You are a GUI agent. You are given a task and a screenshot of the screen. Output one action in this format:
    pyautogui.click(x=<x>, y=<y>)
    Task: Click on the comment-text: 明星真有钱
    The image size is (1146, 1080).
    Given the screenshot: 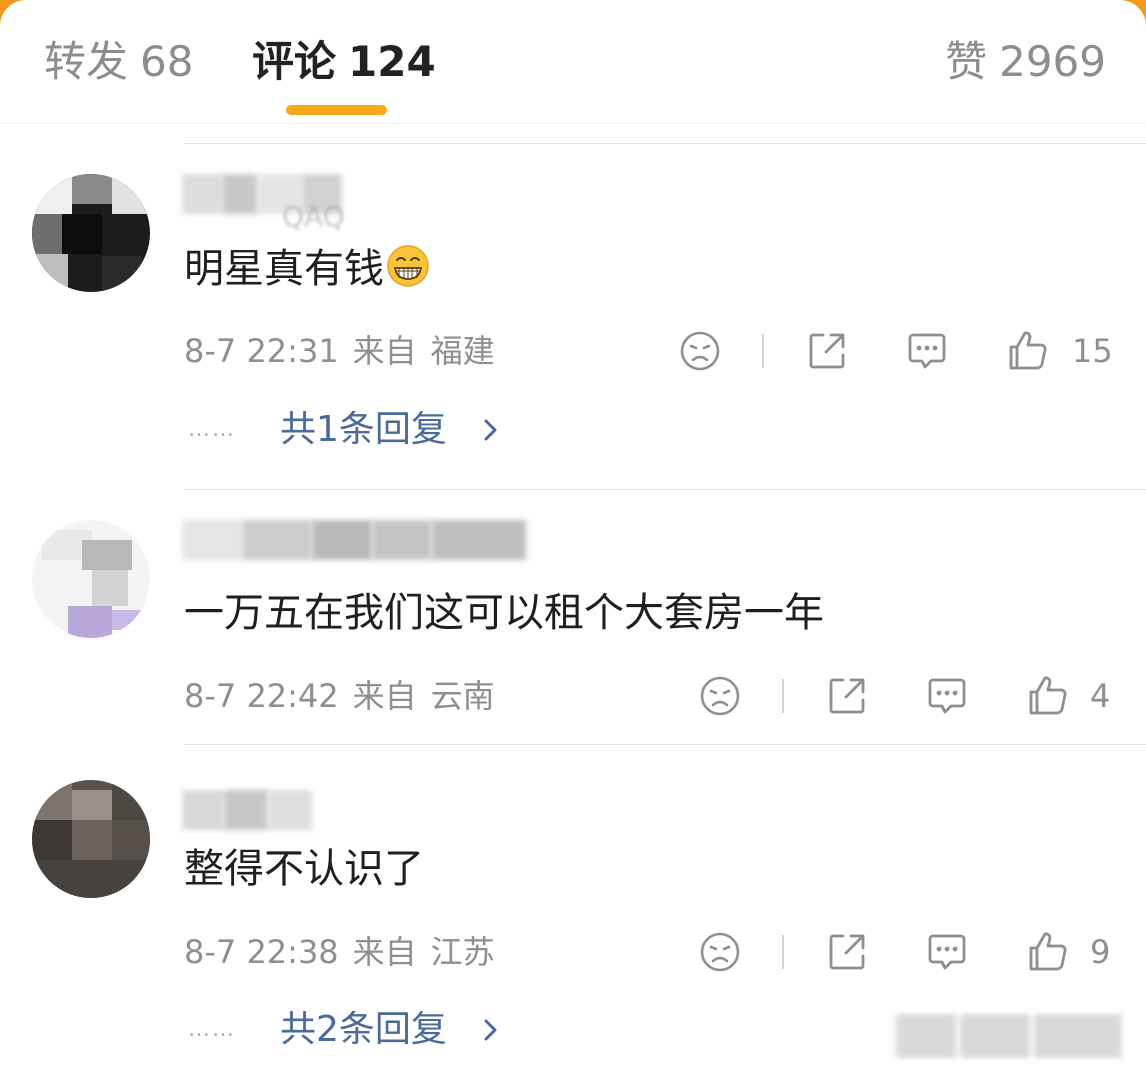 What is the action you would take?
    pyautogui.click(x=307, y=269)
    